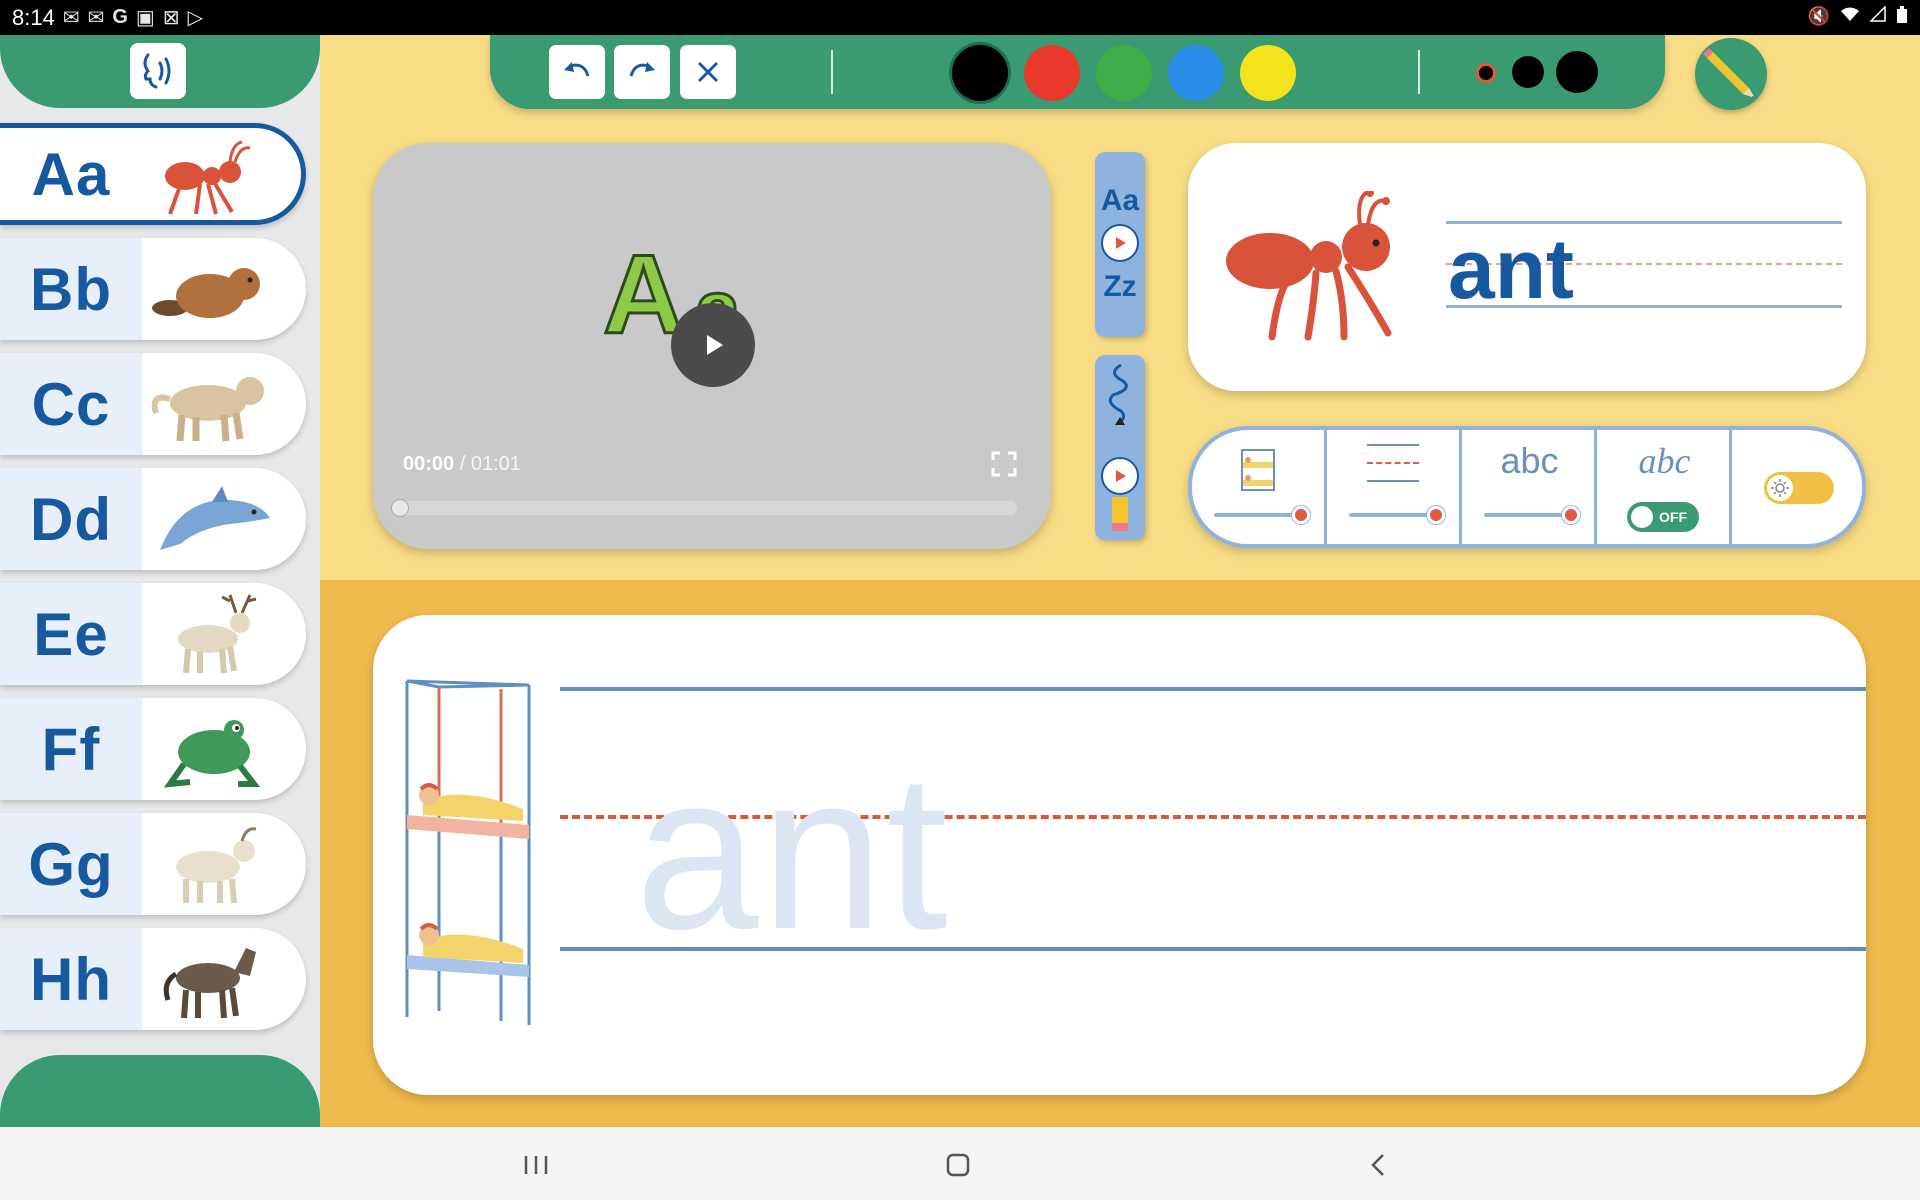  What do you see at coordinates (71, 404) in the screenshot?
I see `letter-label: Cc` at bounding box center [71, 404].